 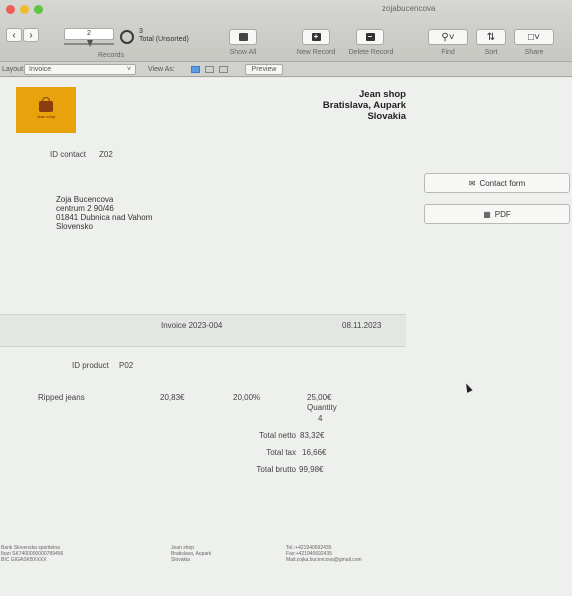 I want to click on sort-button: ⇅, so click(x=491, y=37).